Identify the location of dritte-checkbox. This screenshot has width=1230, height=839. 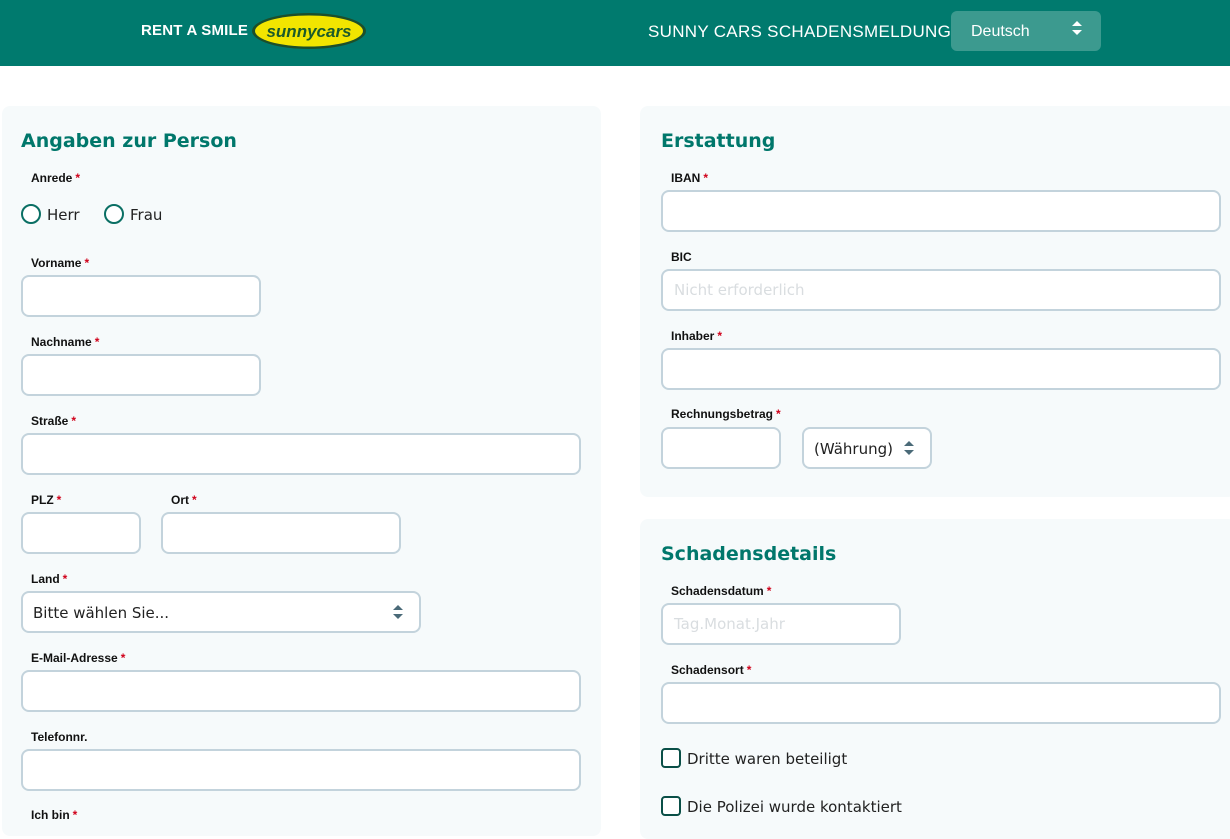
(671, 758).